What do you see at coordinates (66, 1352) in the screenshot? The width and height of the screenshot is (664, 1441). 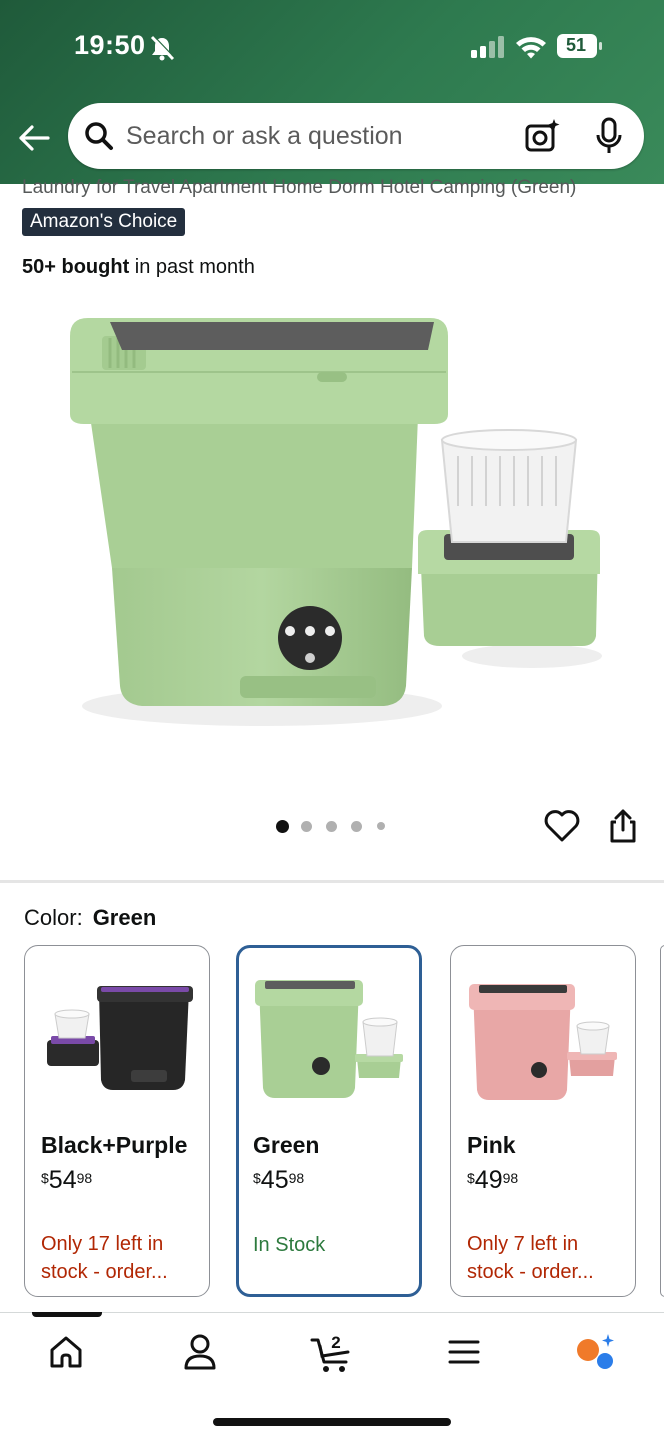 I see `home-icon` at bounding box center [66, 1352].